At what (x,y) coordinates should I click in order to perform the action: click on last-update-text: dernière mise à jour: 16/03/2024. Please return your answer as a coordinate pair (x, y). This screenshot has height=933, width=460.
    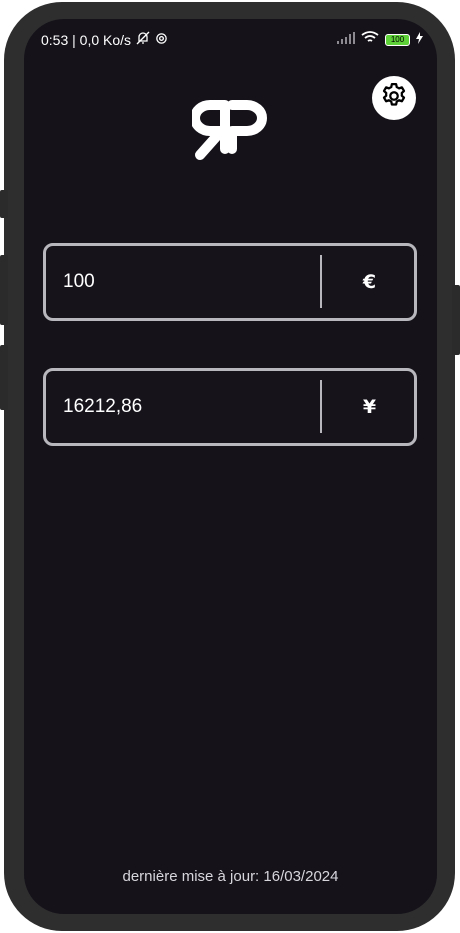
    Looking at the image, I should click on (230, 876).